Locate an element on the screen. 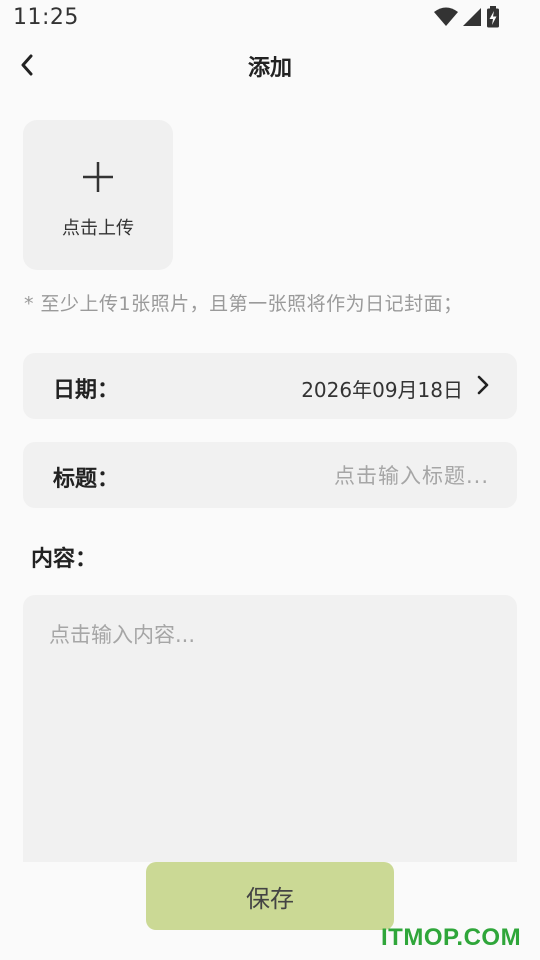 Image resolution: width=540 pixels, height=960 pixels. page-title: 添加 is located at coordinates (269, 68).